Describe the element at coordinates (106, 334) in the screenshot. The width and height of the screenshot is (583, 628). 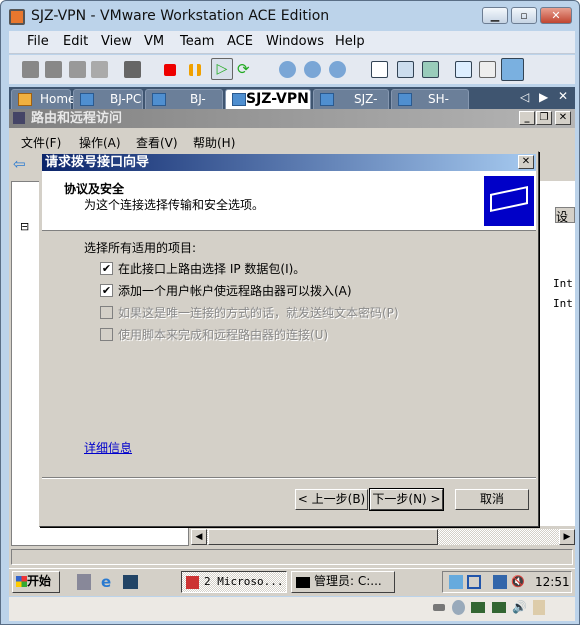
I see `use-script-checkbox` at that location.